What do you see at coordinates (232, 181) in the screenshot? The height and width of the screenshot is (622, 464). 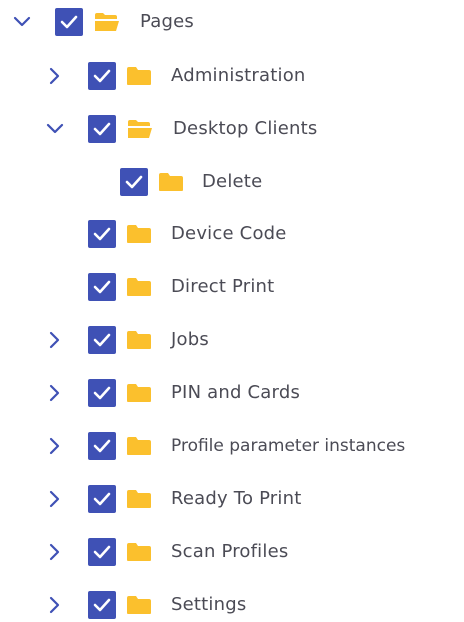 I see `tree-node-label: Delete` at bounding box center [232, 181].